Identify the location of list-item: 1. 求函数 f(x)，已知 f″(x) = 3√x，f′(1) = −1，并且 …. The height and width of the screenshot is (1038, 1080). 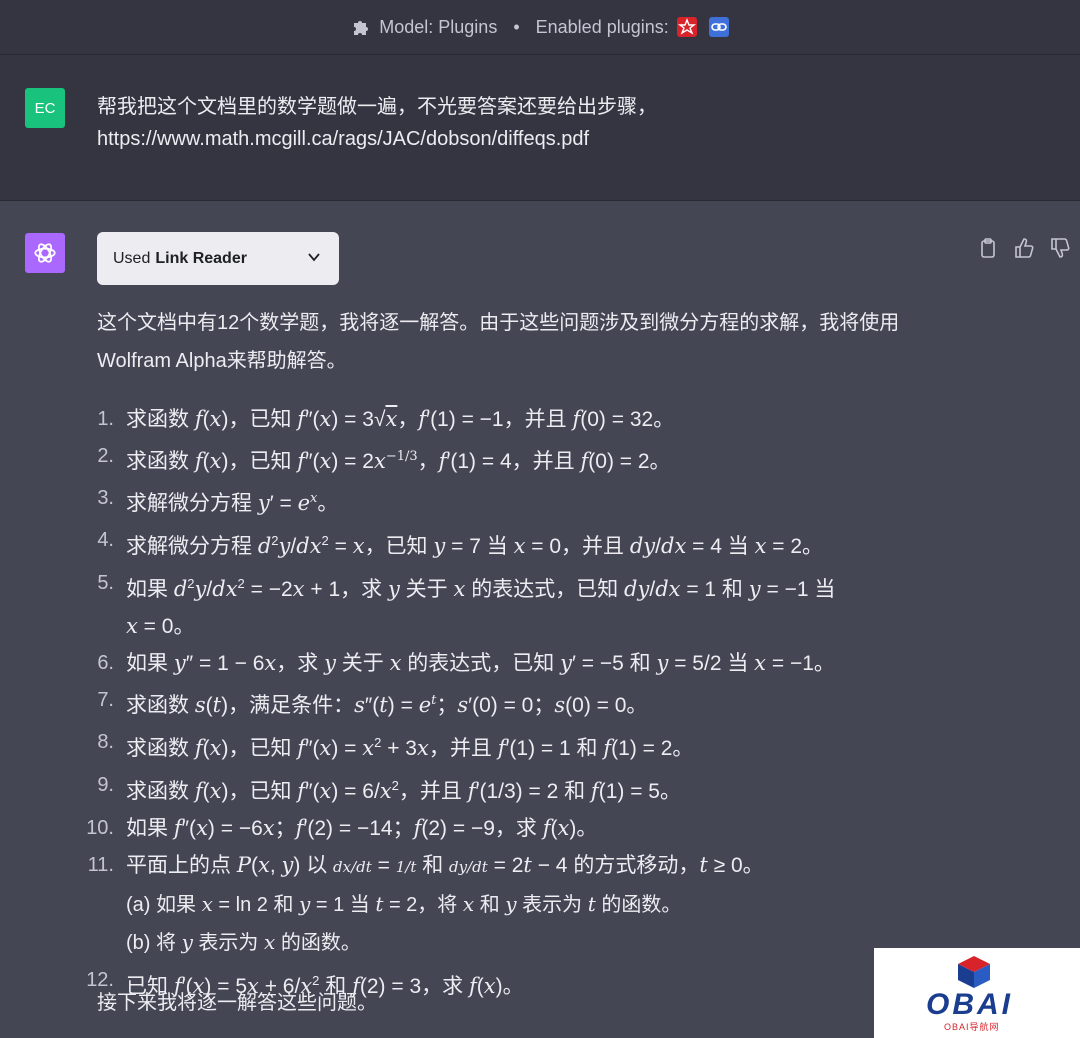
(386, 419).